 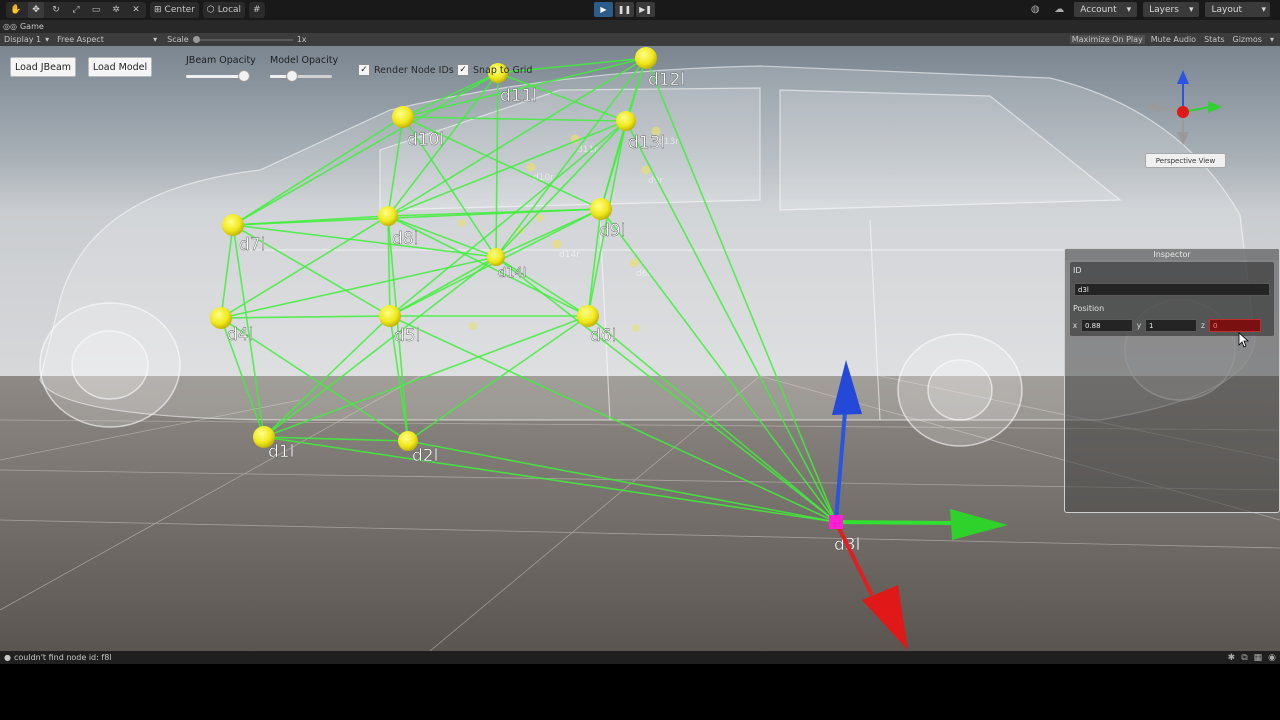 I want to click on model-opacity-label: Model Opacity, so click(x=304, y=60).